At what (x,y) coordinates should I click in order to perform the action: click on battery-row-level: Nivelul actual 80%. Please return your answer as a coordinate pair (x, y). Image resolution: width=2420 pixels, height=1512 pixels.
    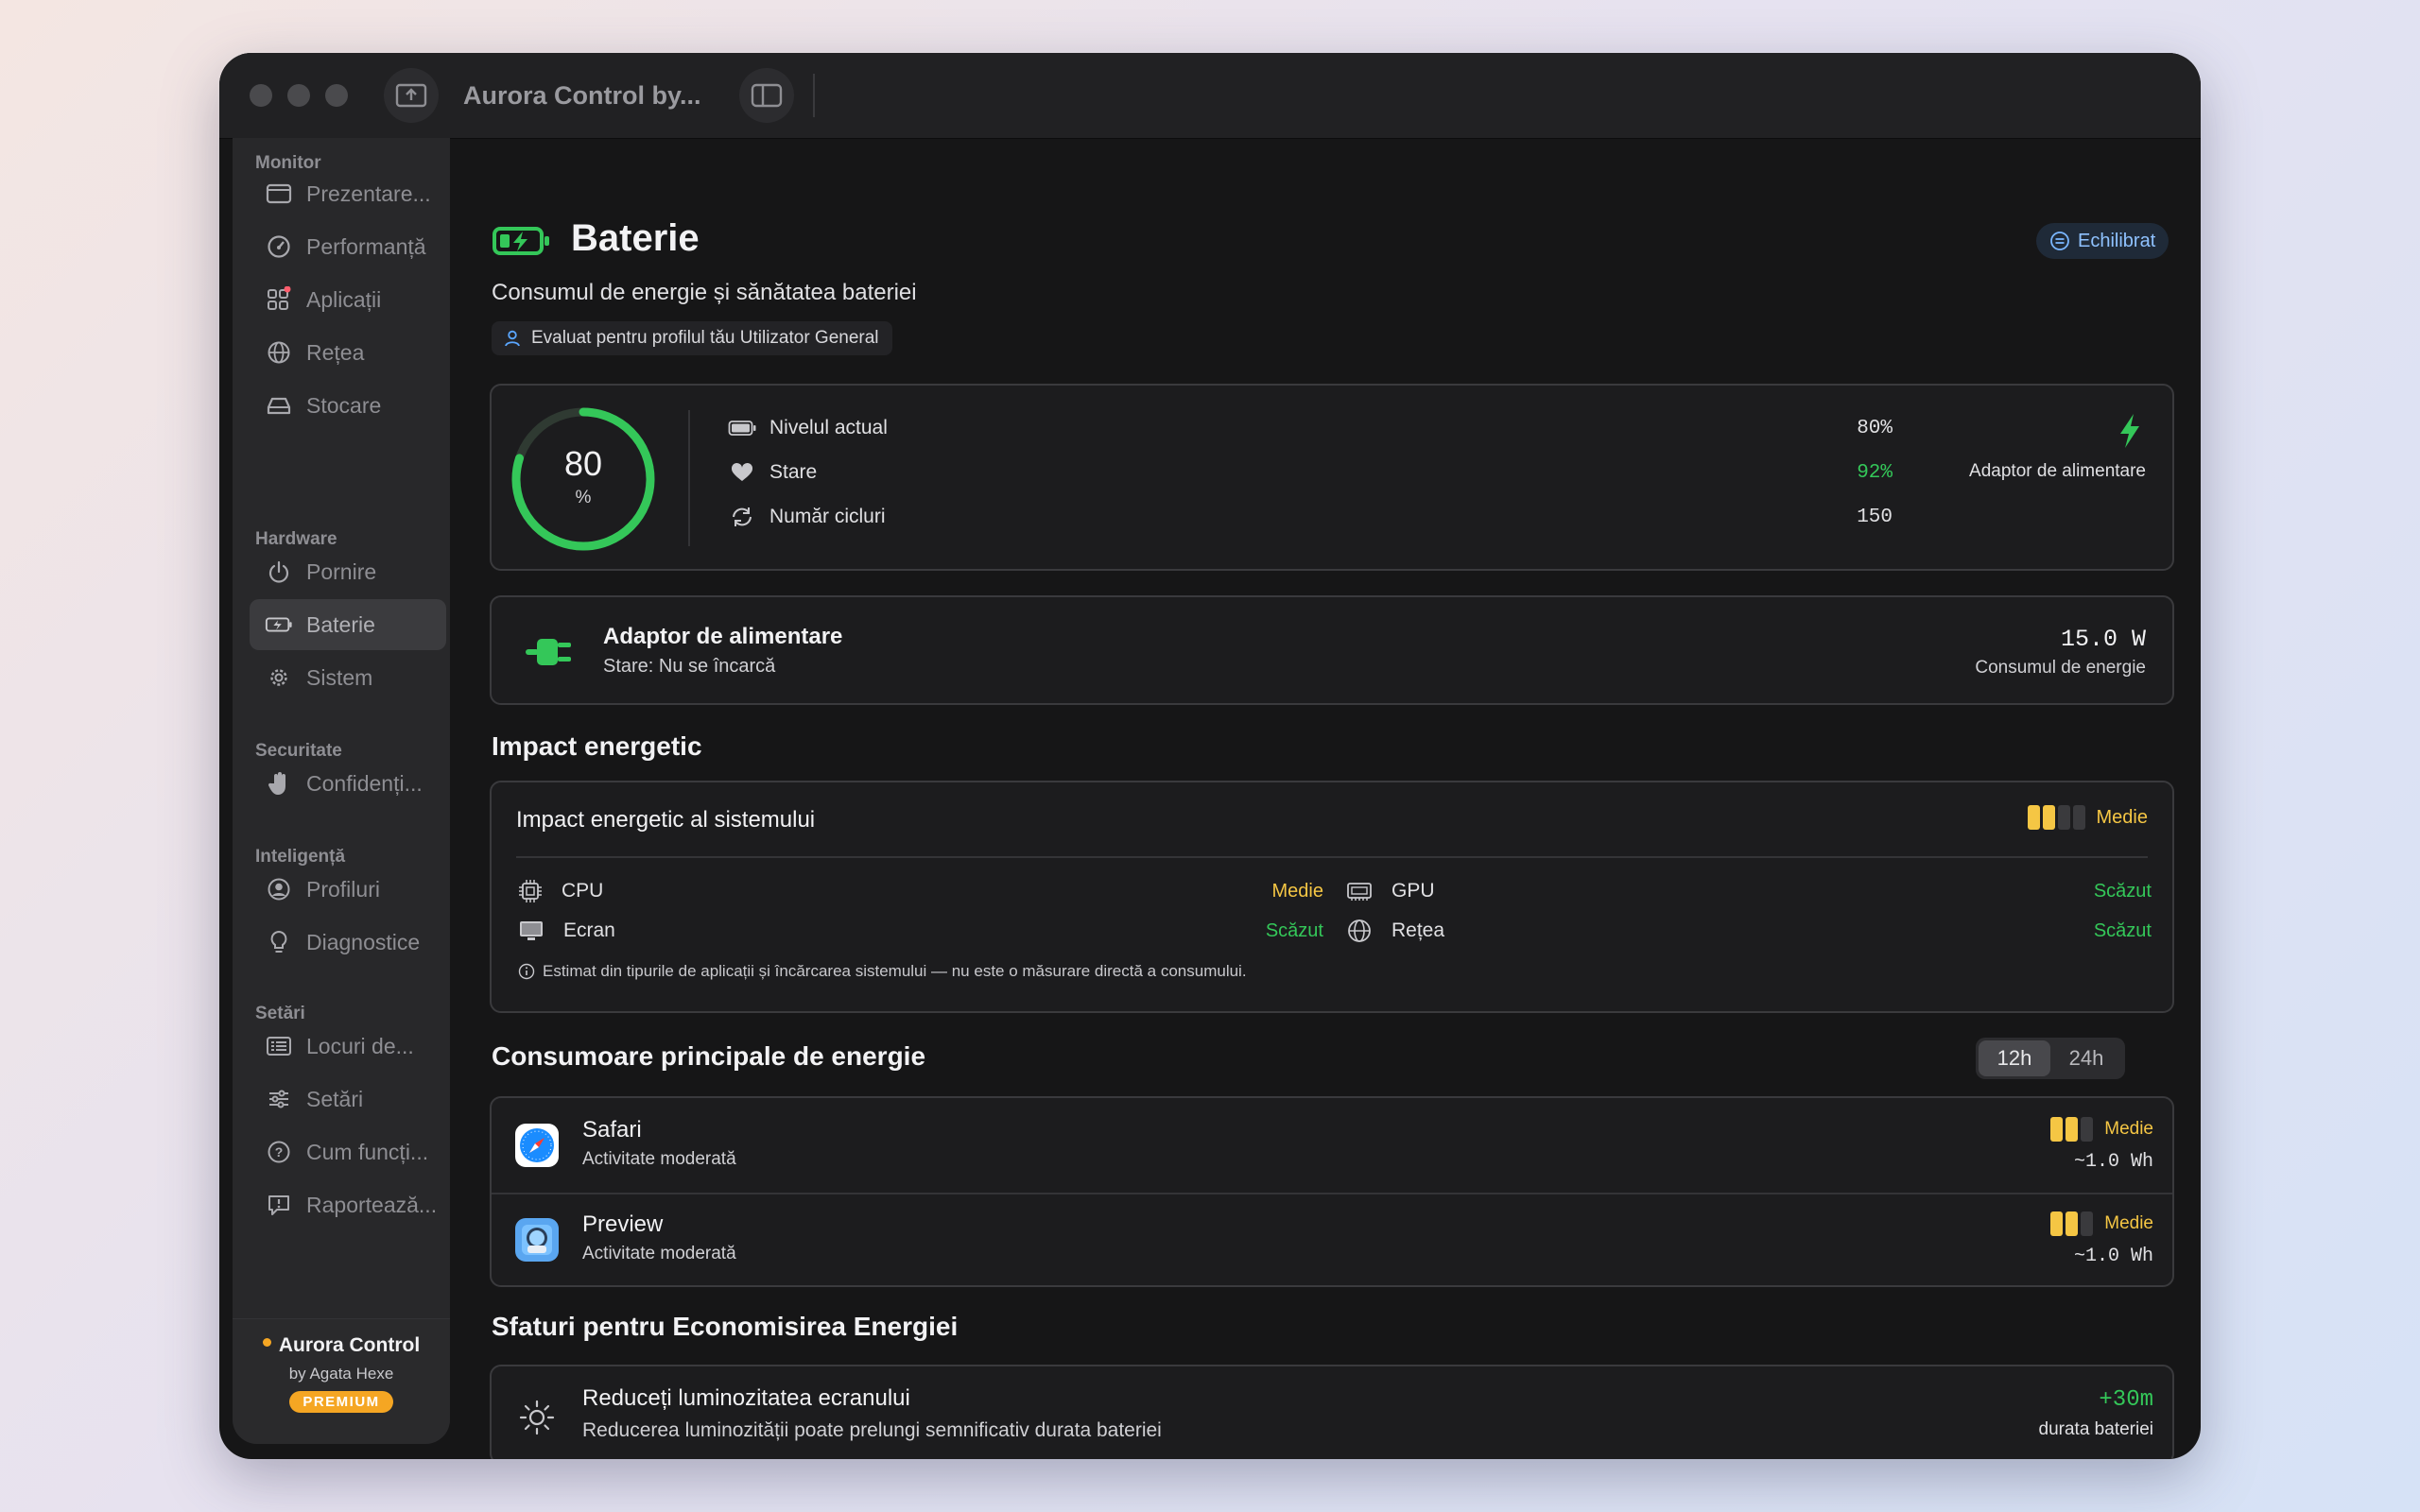
    Looking at the image, I should click on (1310, 428).